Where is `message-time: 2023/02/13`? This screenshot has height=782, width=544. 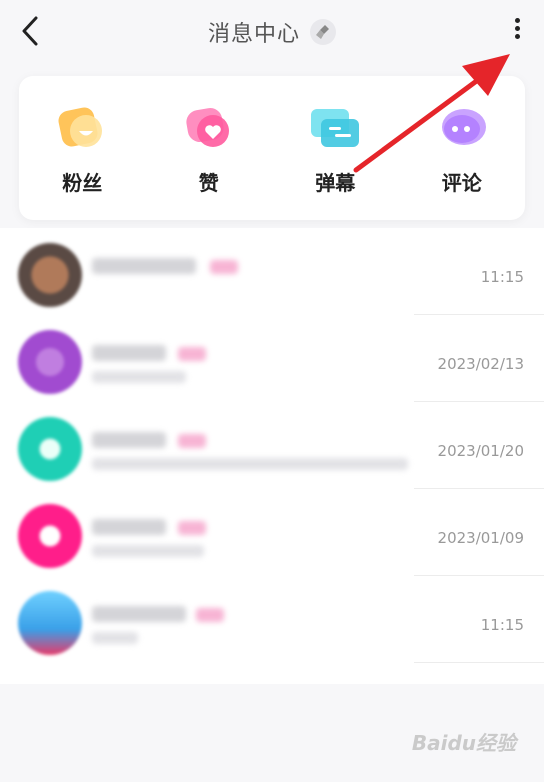 message-time: 2023/02/13 is located at coordinates (480, 364).